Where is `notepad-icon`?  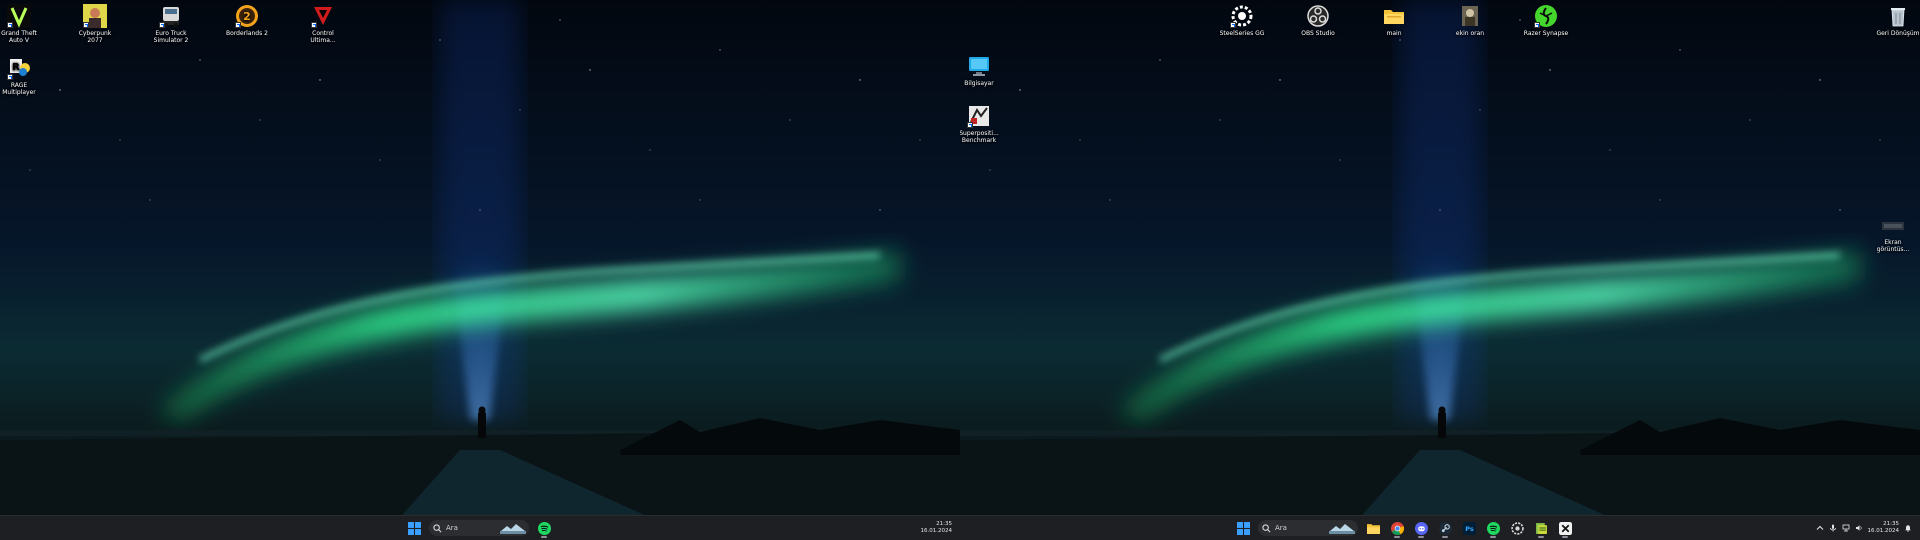
notepad-icon is located at coordinates (1541, 528).